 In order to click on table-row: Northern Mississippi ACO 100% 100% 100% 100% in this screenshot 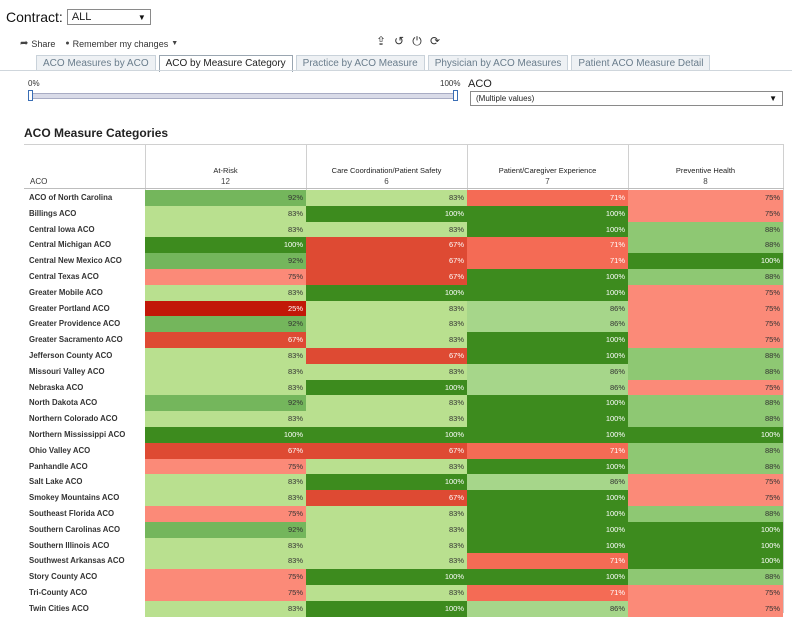, I will do `click(404, 434)`.